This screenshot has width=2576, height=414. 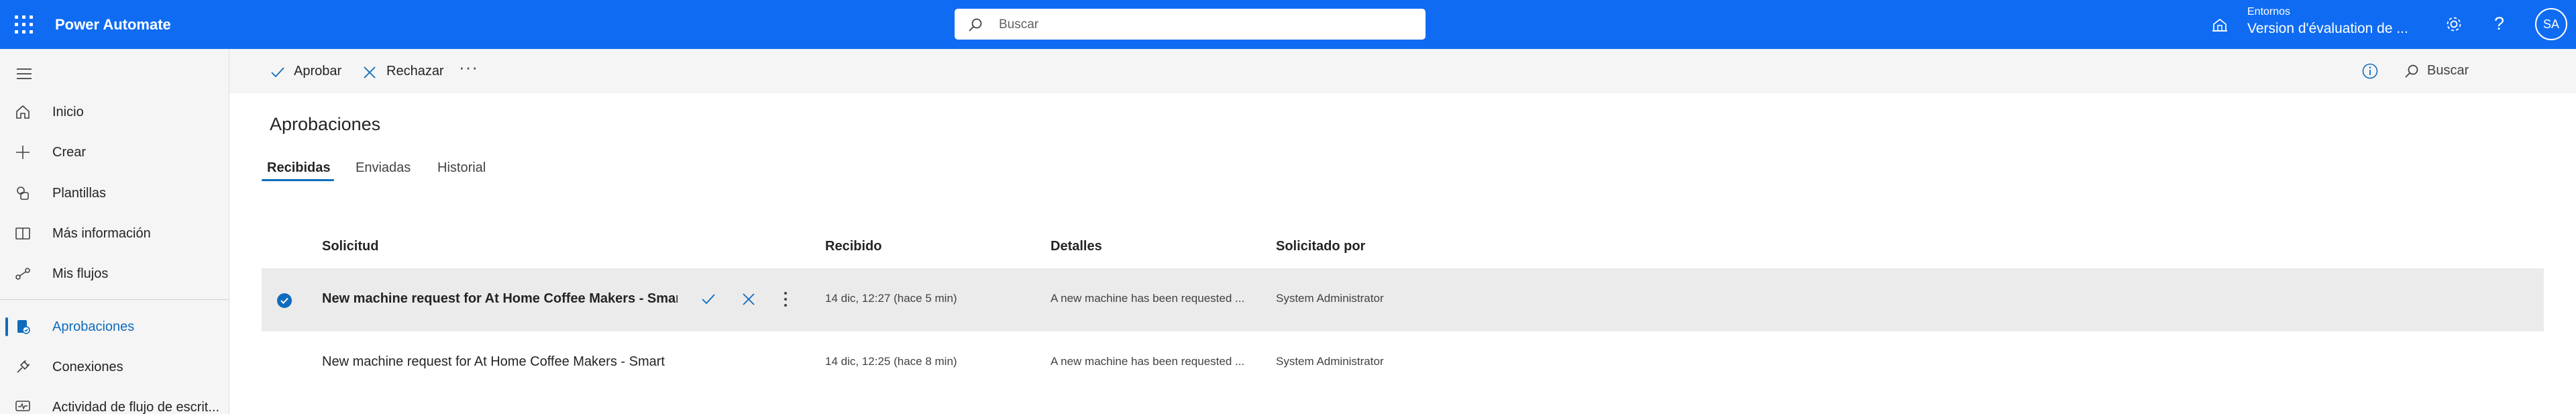 What do you see at coordinates (23, 366) in the screenshot?
I see `plug-icon` at bounding box center [23, 366].